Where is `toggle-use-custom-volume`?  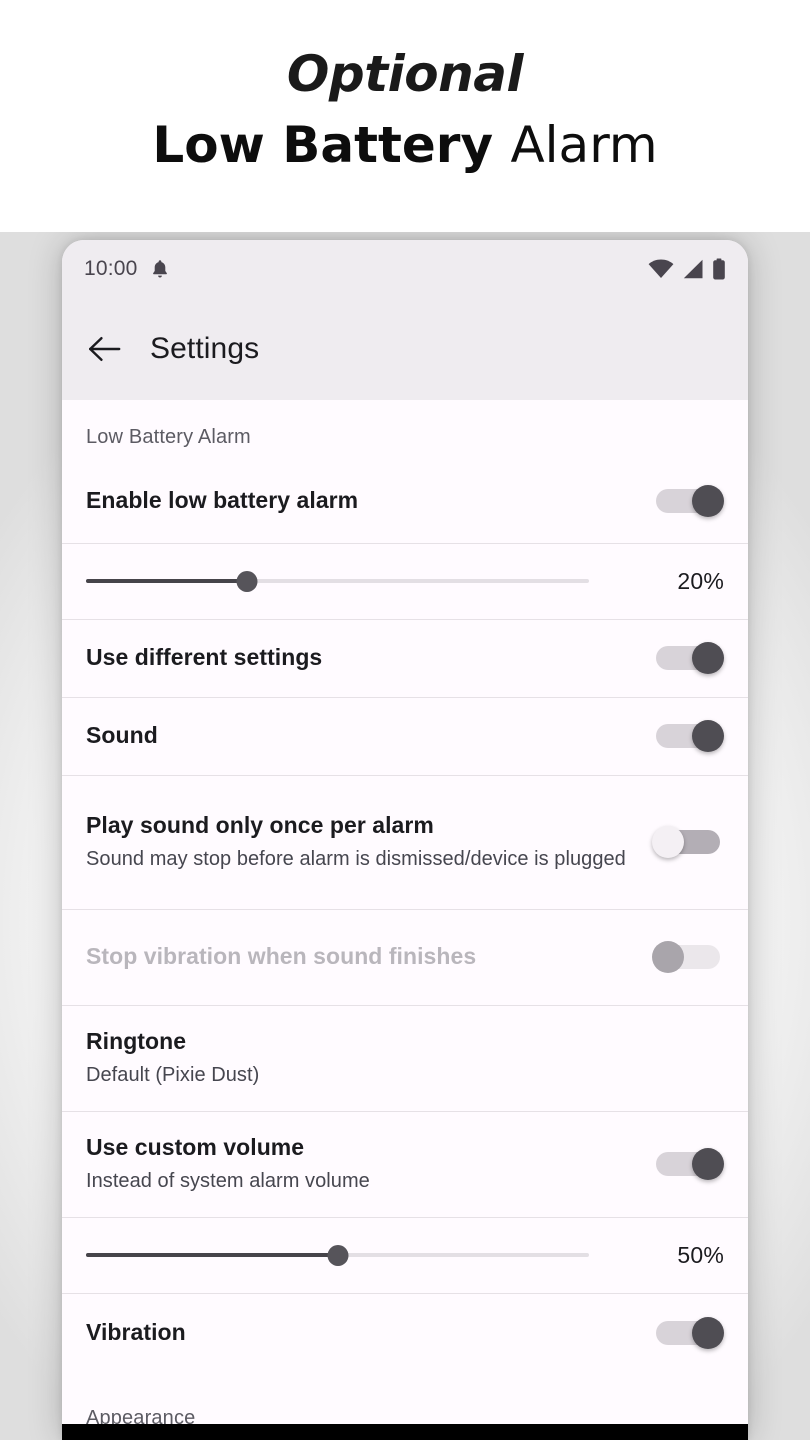
toggle-use-custom-volume is located at coordinates (688, 1164).